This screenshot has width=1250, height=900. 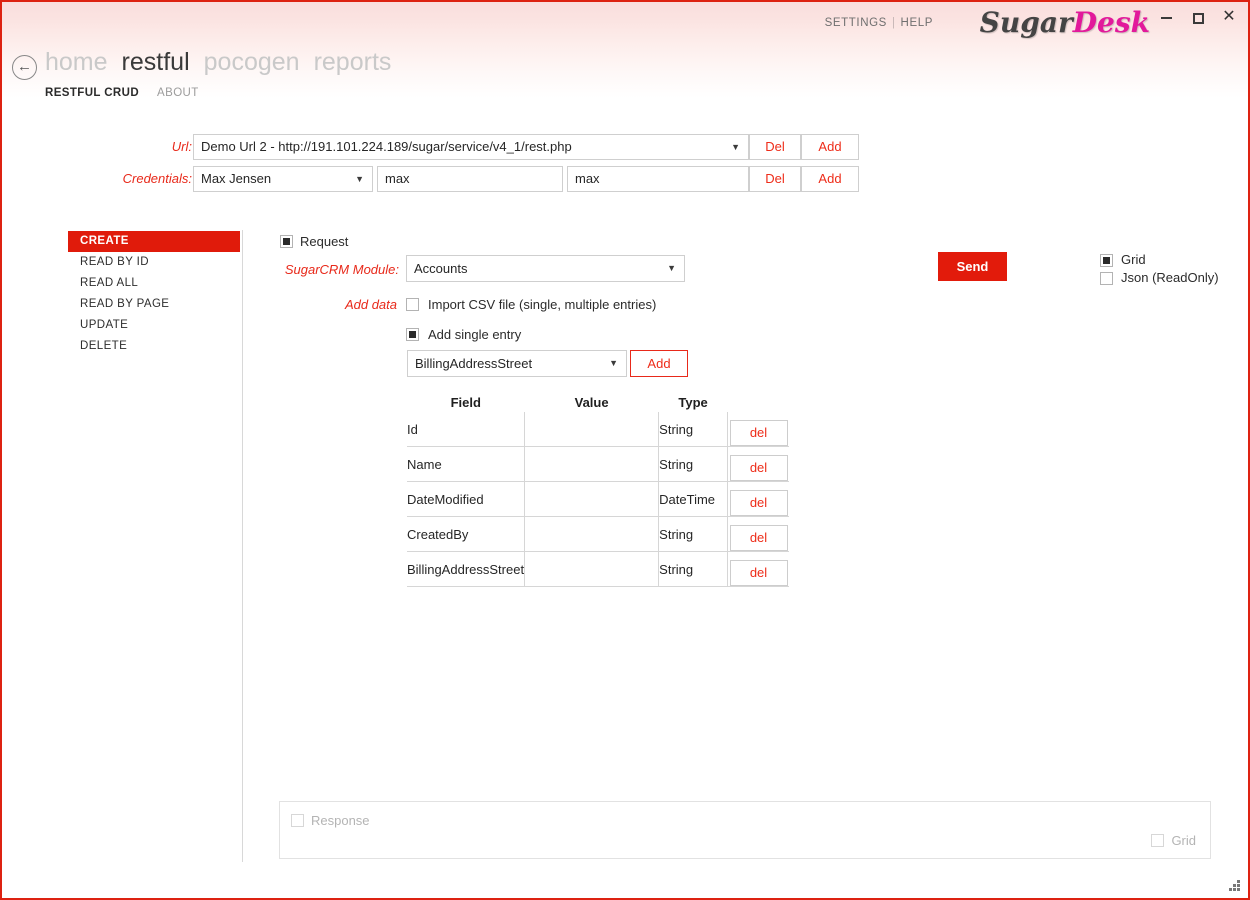 I want to click on back-button: ←, so click(x=24, y=67).